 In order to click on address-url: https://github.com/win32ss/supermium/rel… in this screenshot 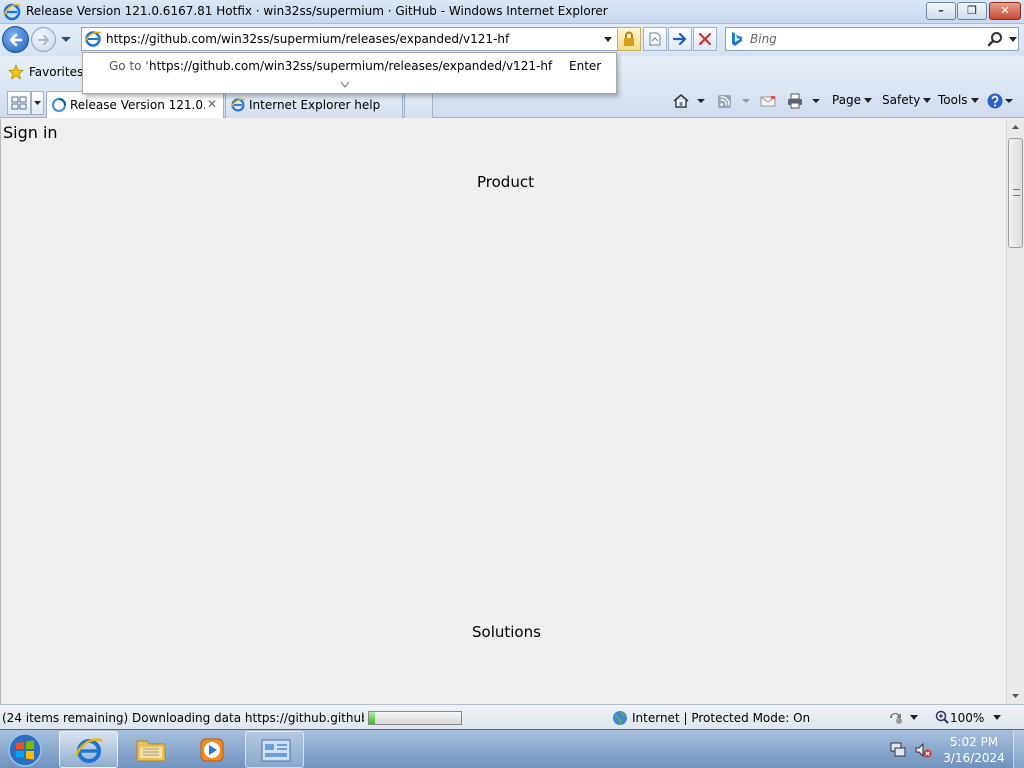, I will do `click(307, 39)`.